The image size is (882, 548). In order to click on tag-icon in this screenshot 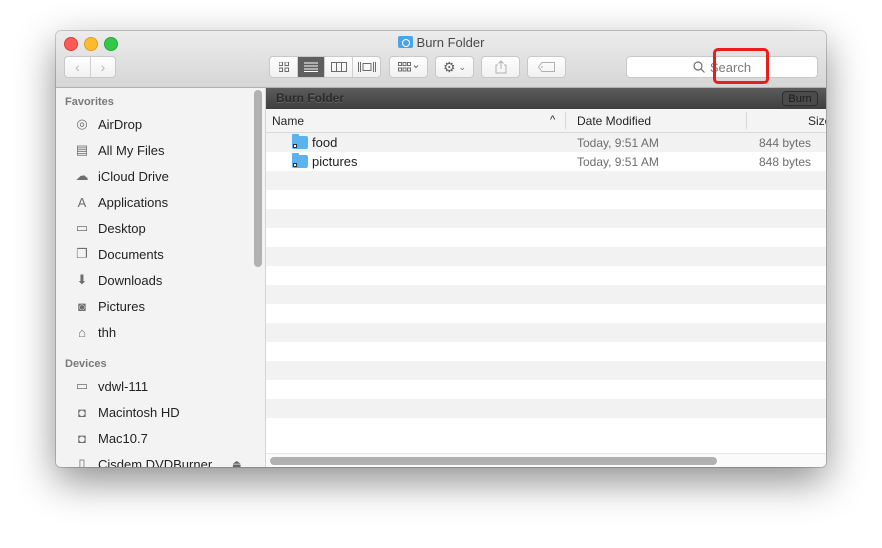, I will do `click(546, 67)`.